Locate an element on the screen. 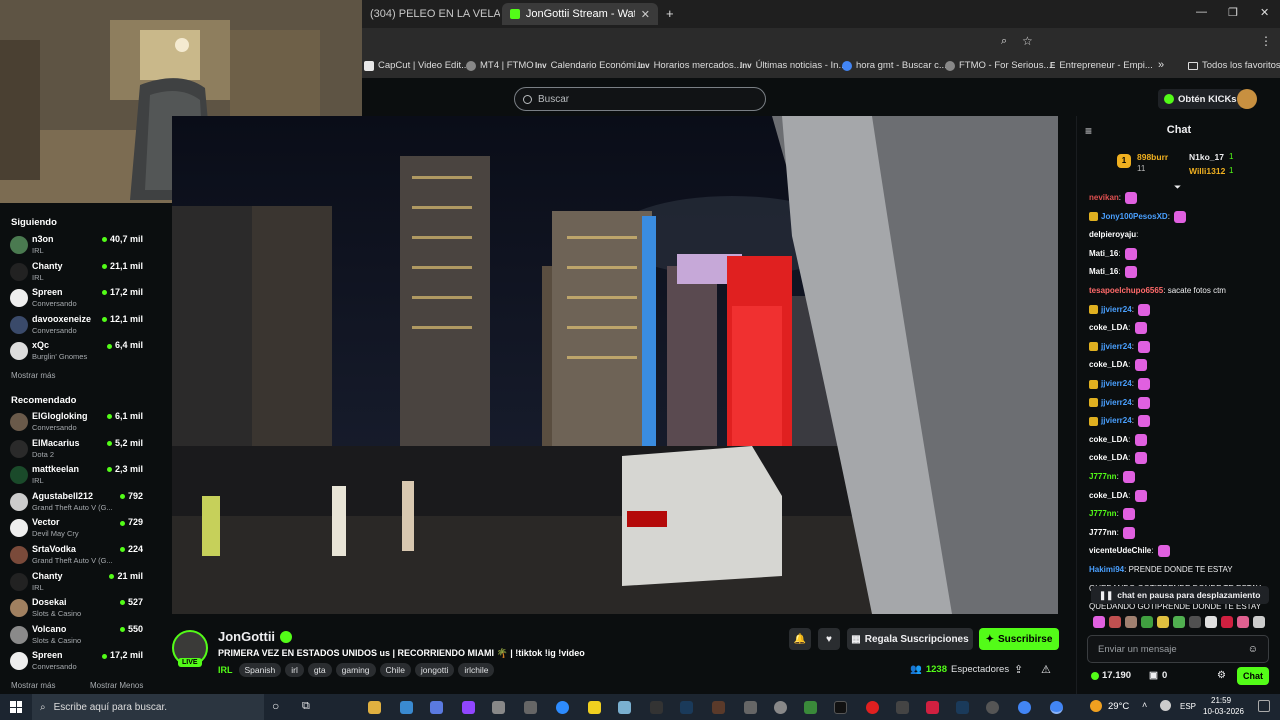  share-icon: ⇪ is located at coordinates (1018, 669).